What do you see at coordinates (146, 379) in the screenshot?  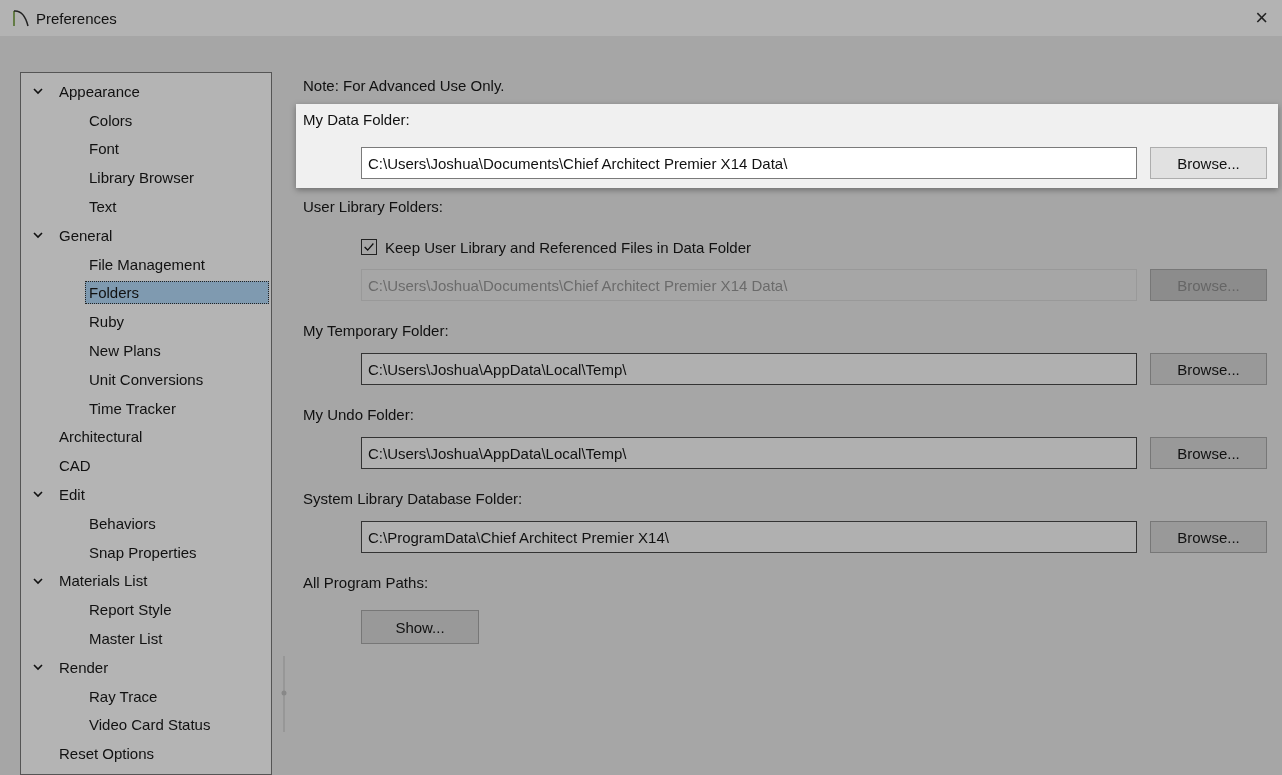 I see `tree-item: Unit Conversions` at bounding box center [146, 379].